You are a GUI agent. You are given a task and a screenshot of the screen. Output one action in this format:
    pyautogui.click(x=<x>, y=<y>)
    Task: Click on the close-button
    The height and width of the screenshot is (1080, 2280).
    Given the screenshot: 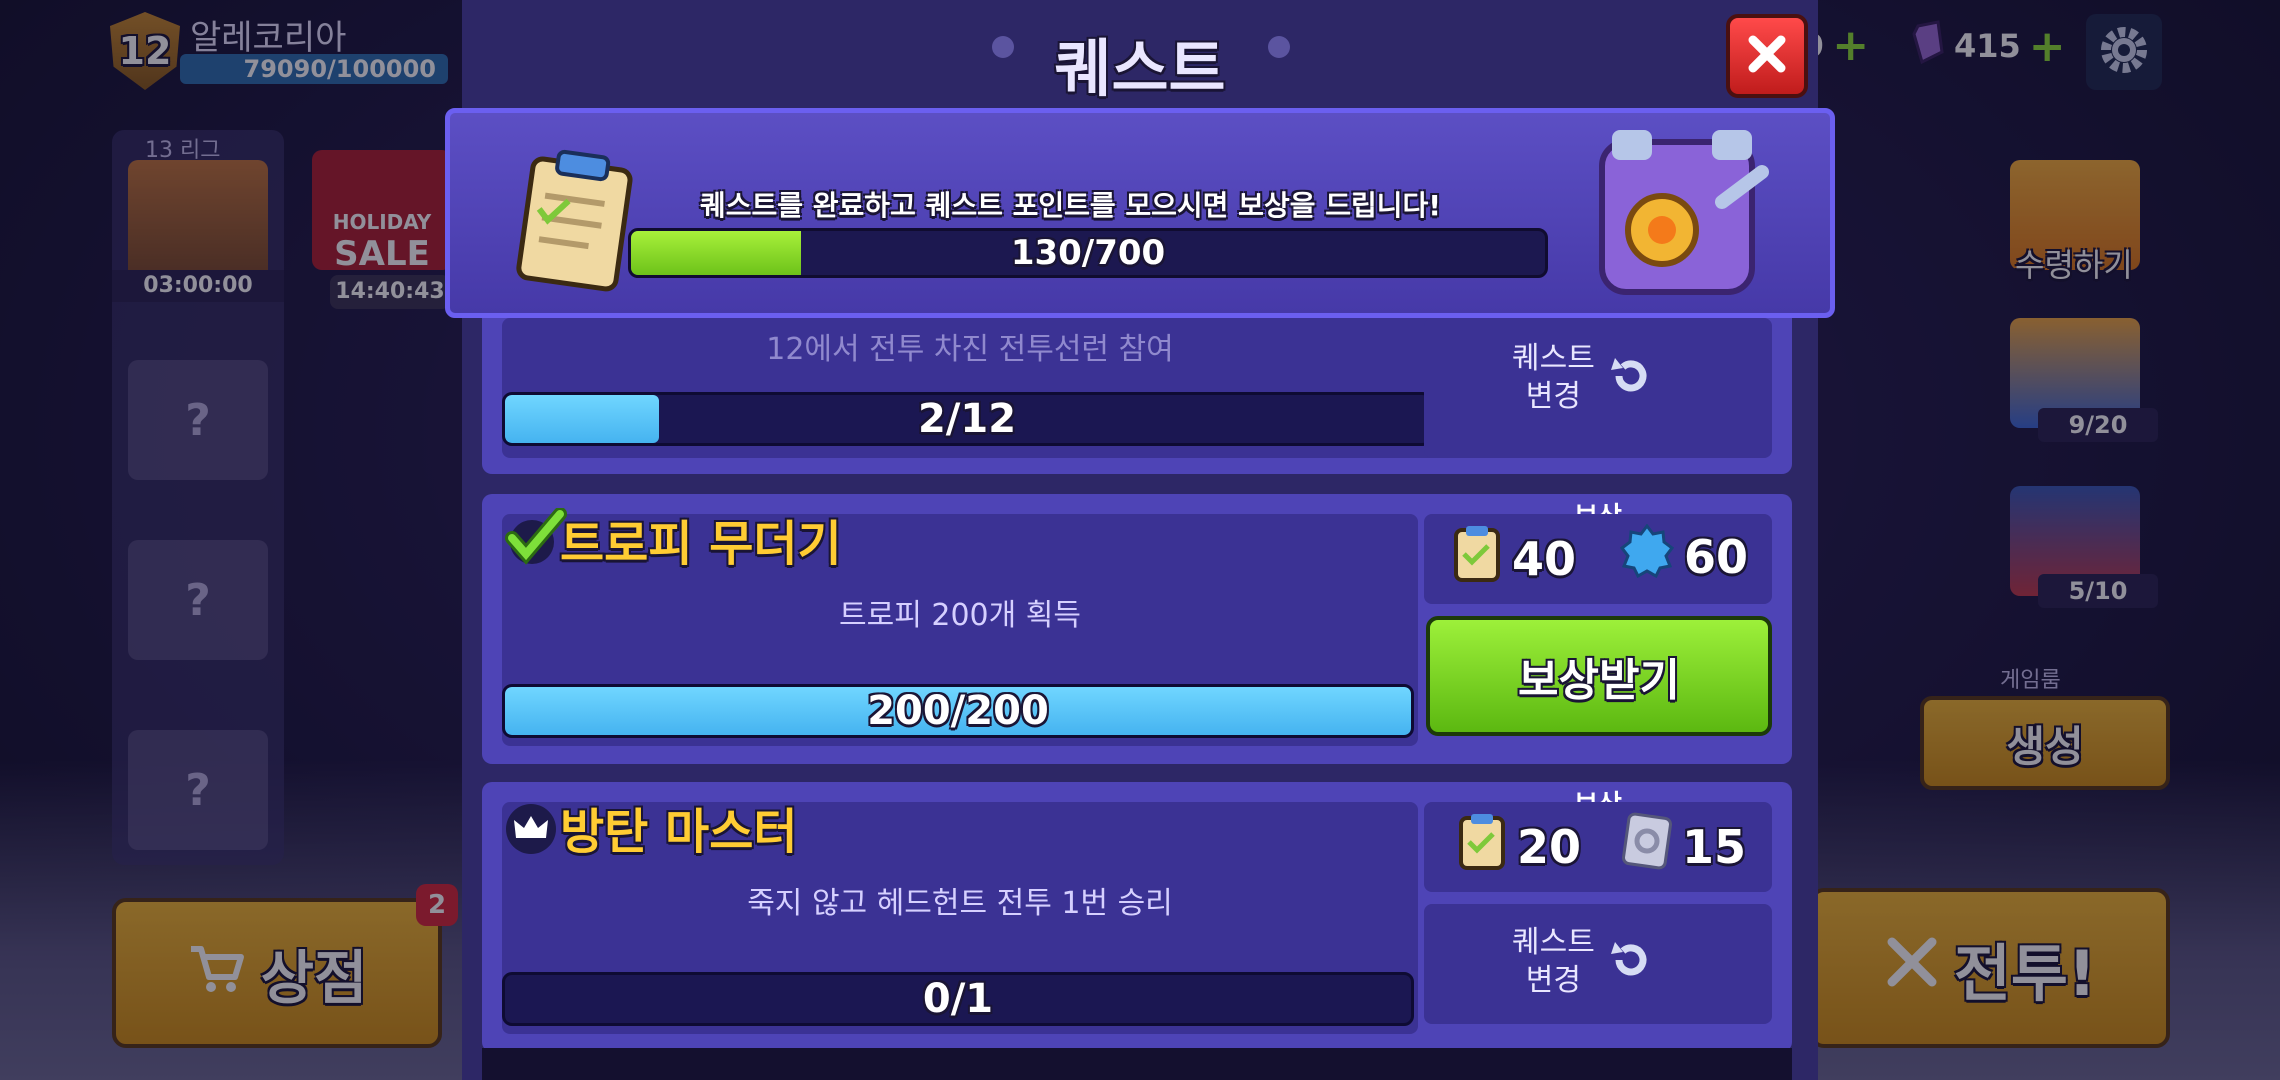 What is the action you would take?
    pyautogui.click(x=1767, y=56)
    